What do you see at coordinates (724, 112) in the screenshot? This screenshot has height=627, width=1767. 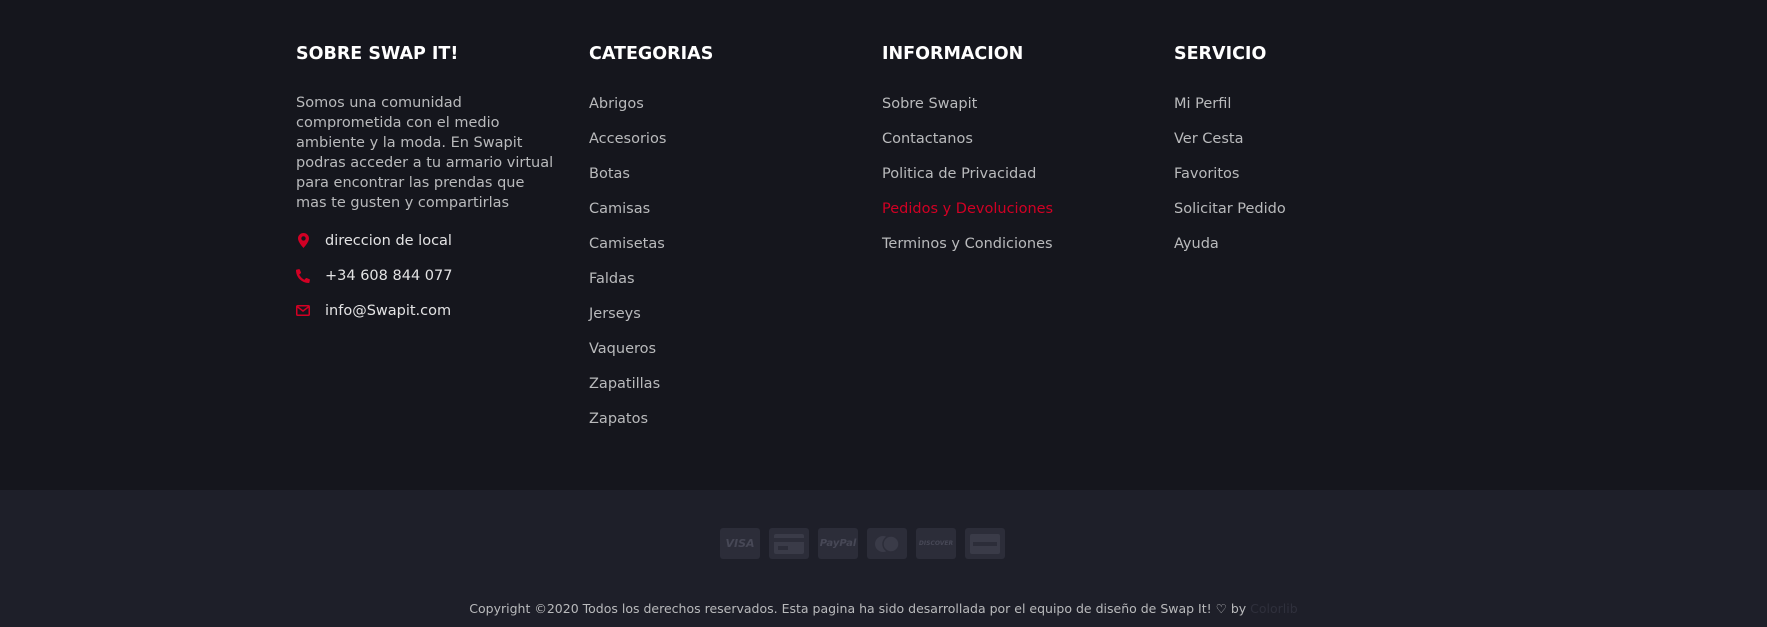 I see `categoria-link: Abrigos` at bounding box center [724, 112].